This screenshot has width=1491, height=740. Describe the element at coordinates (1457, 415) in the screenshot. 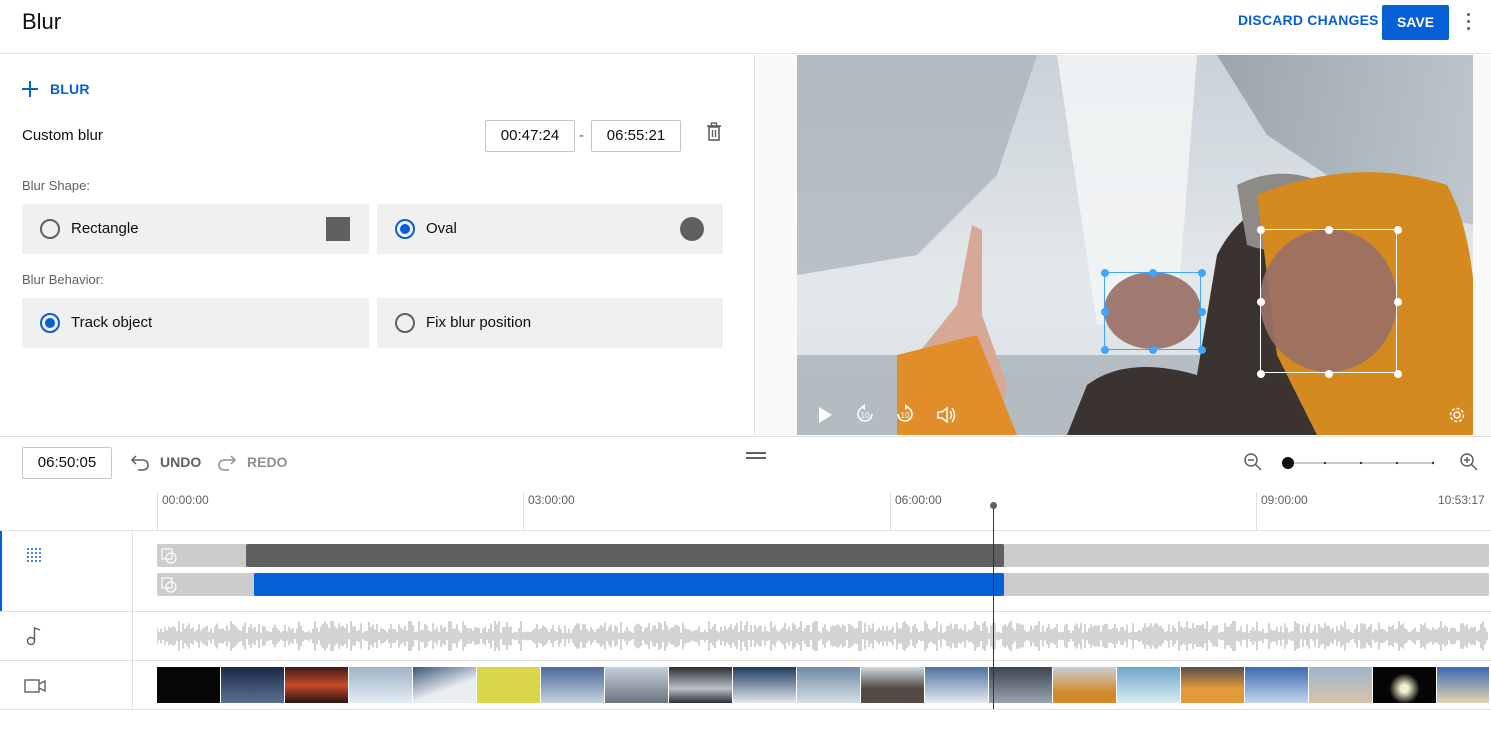

I see `settings-icon` at that location.